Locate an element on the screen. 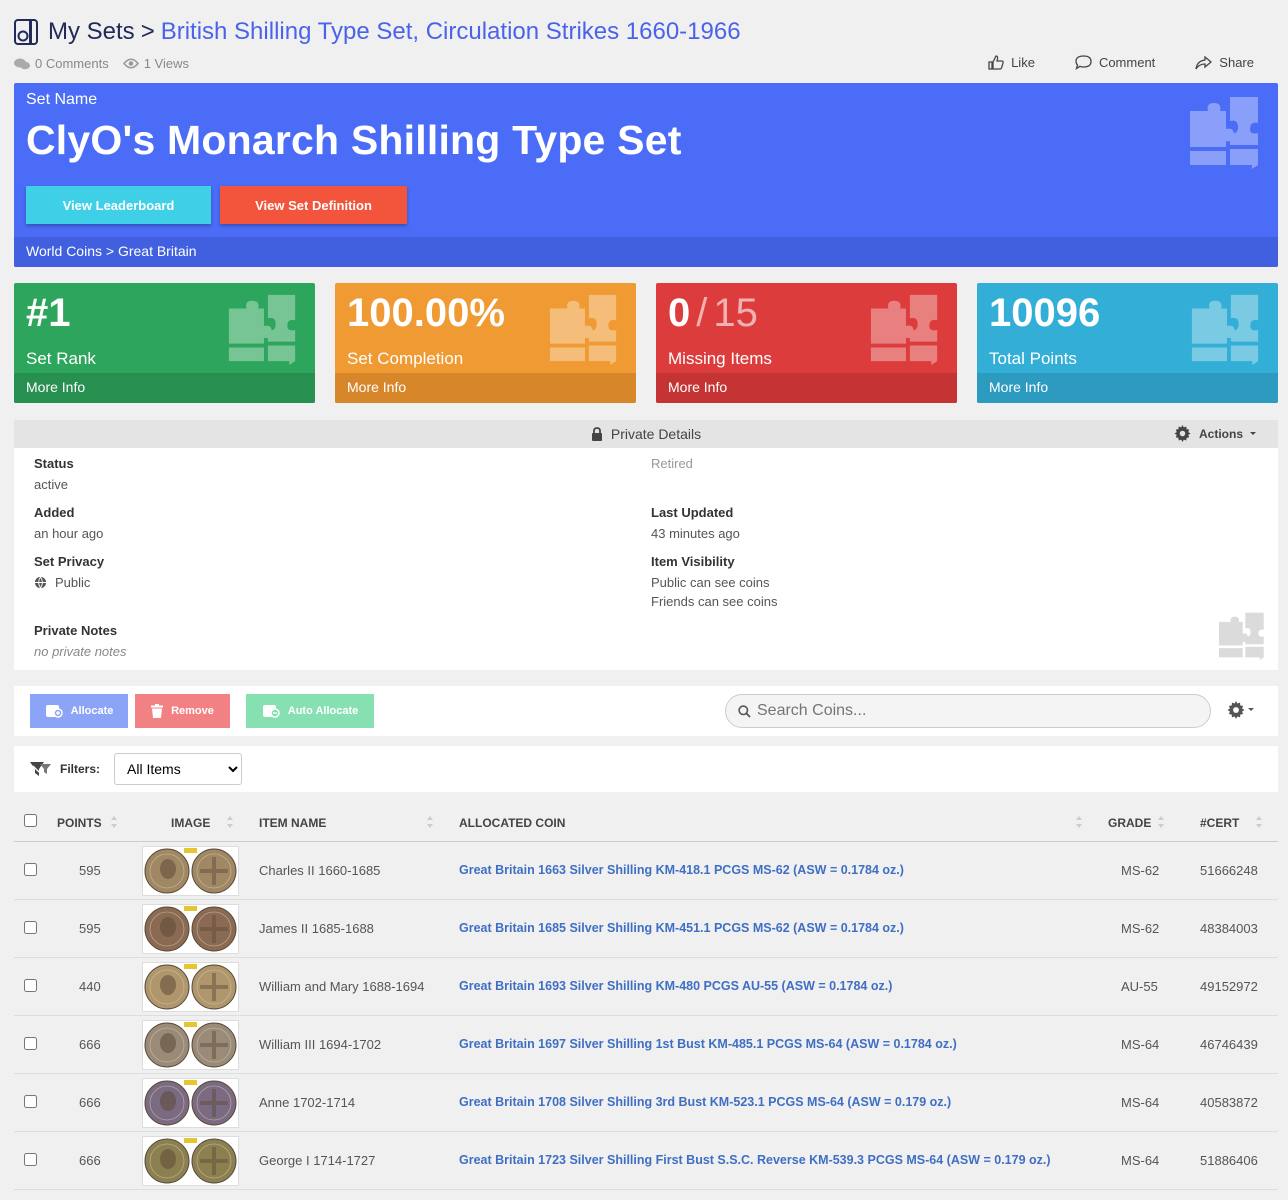 This screenshot has width=1288, height=1200. set-privacy-value: Public is located at coordinates (69, 582).